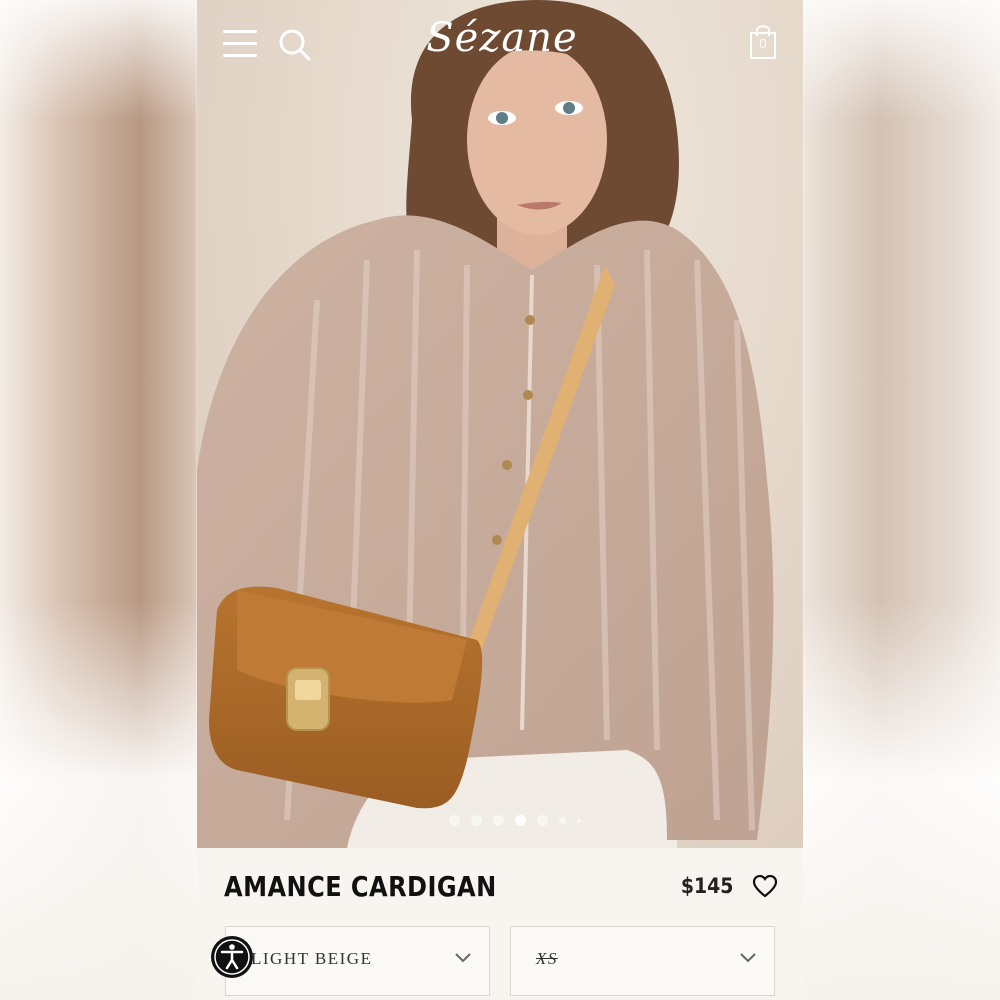  I want to click on color-value: LIGHT BEIGE, so click(312, 958).